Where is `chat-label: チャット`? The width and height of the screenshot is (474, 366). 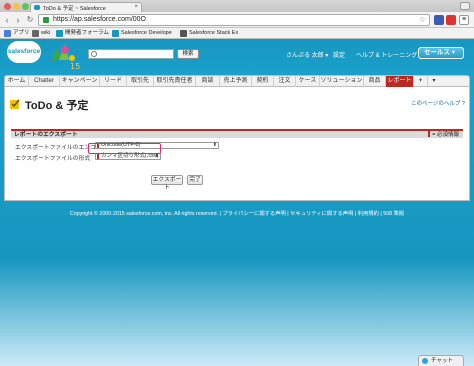 chat-label: チャット is located at coordinates (442, 361).